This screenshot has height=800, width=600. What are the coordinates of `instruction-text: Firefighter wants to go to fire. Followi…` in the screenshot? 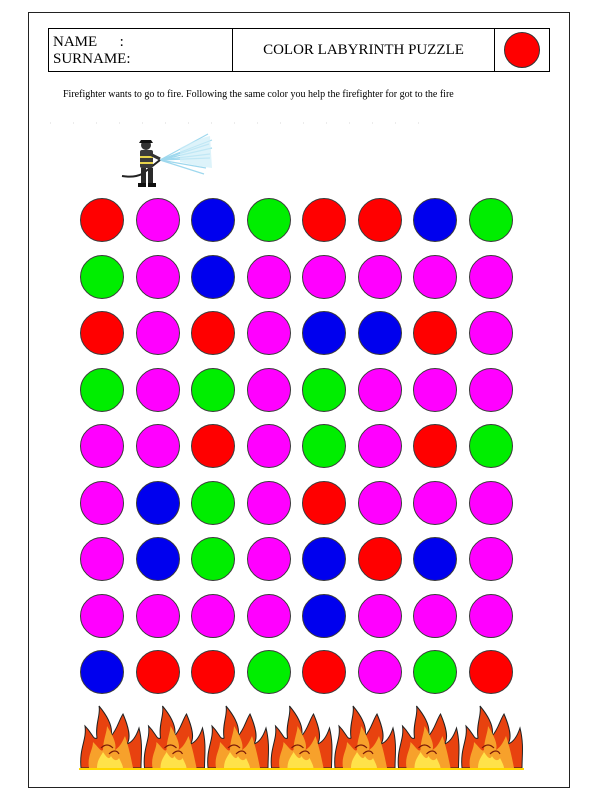 It's located at (258, 94).